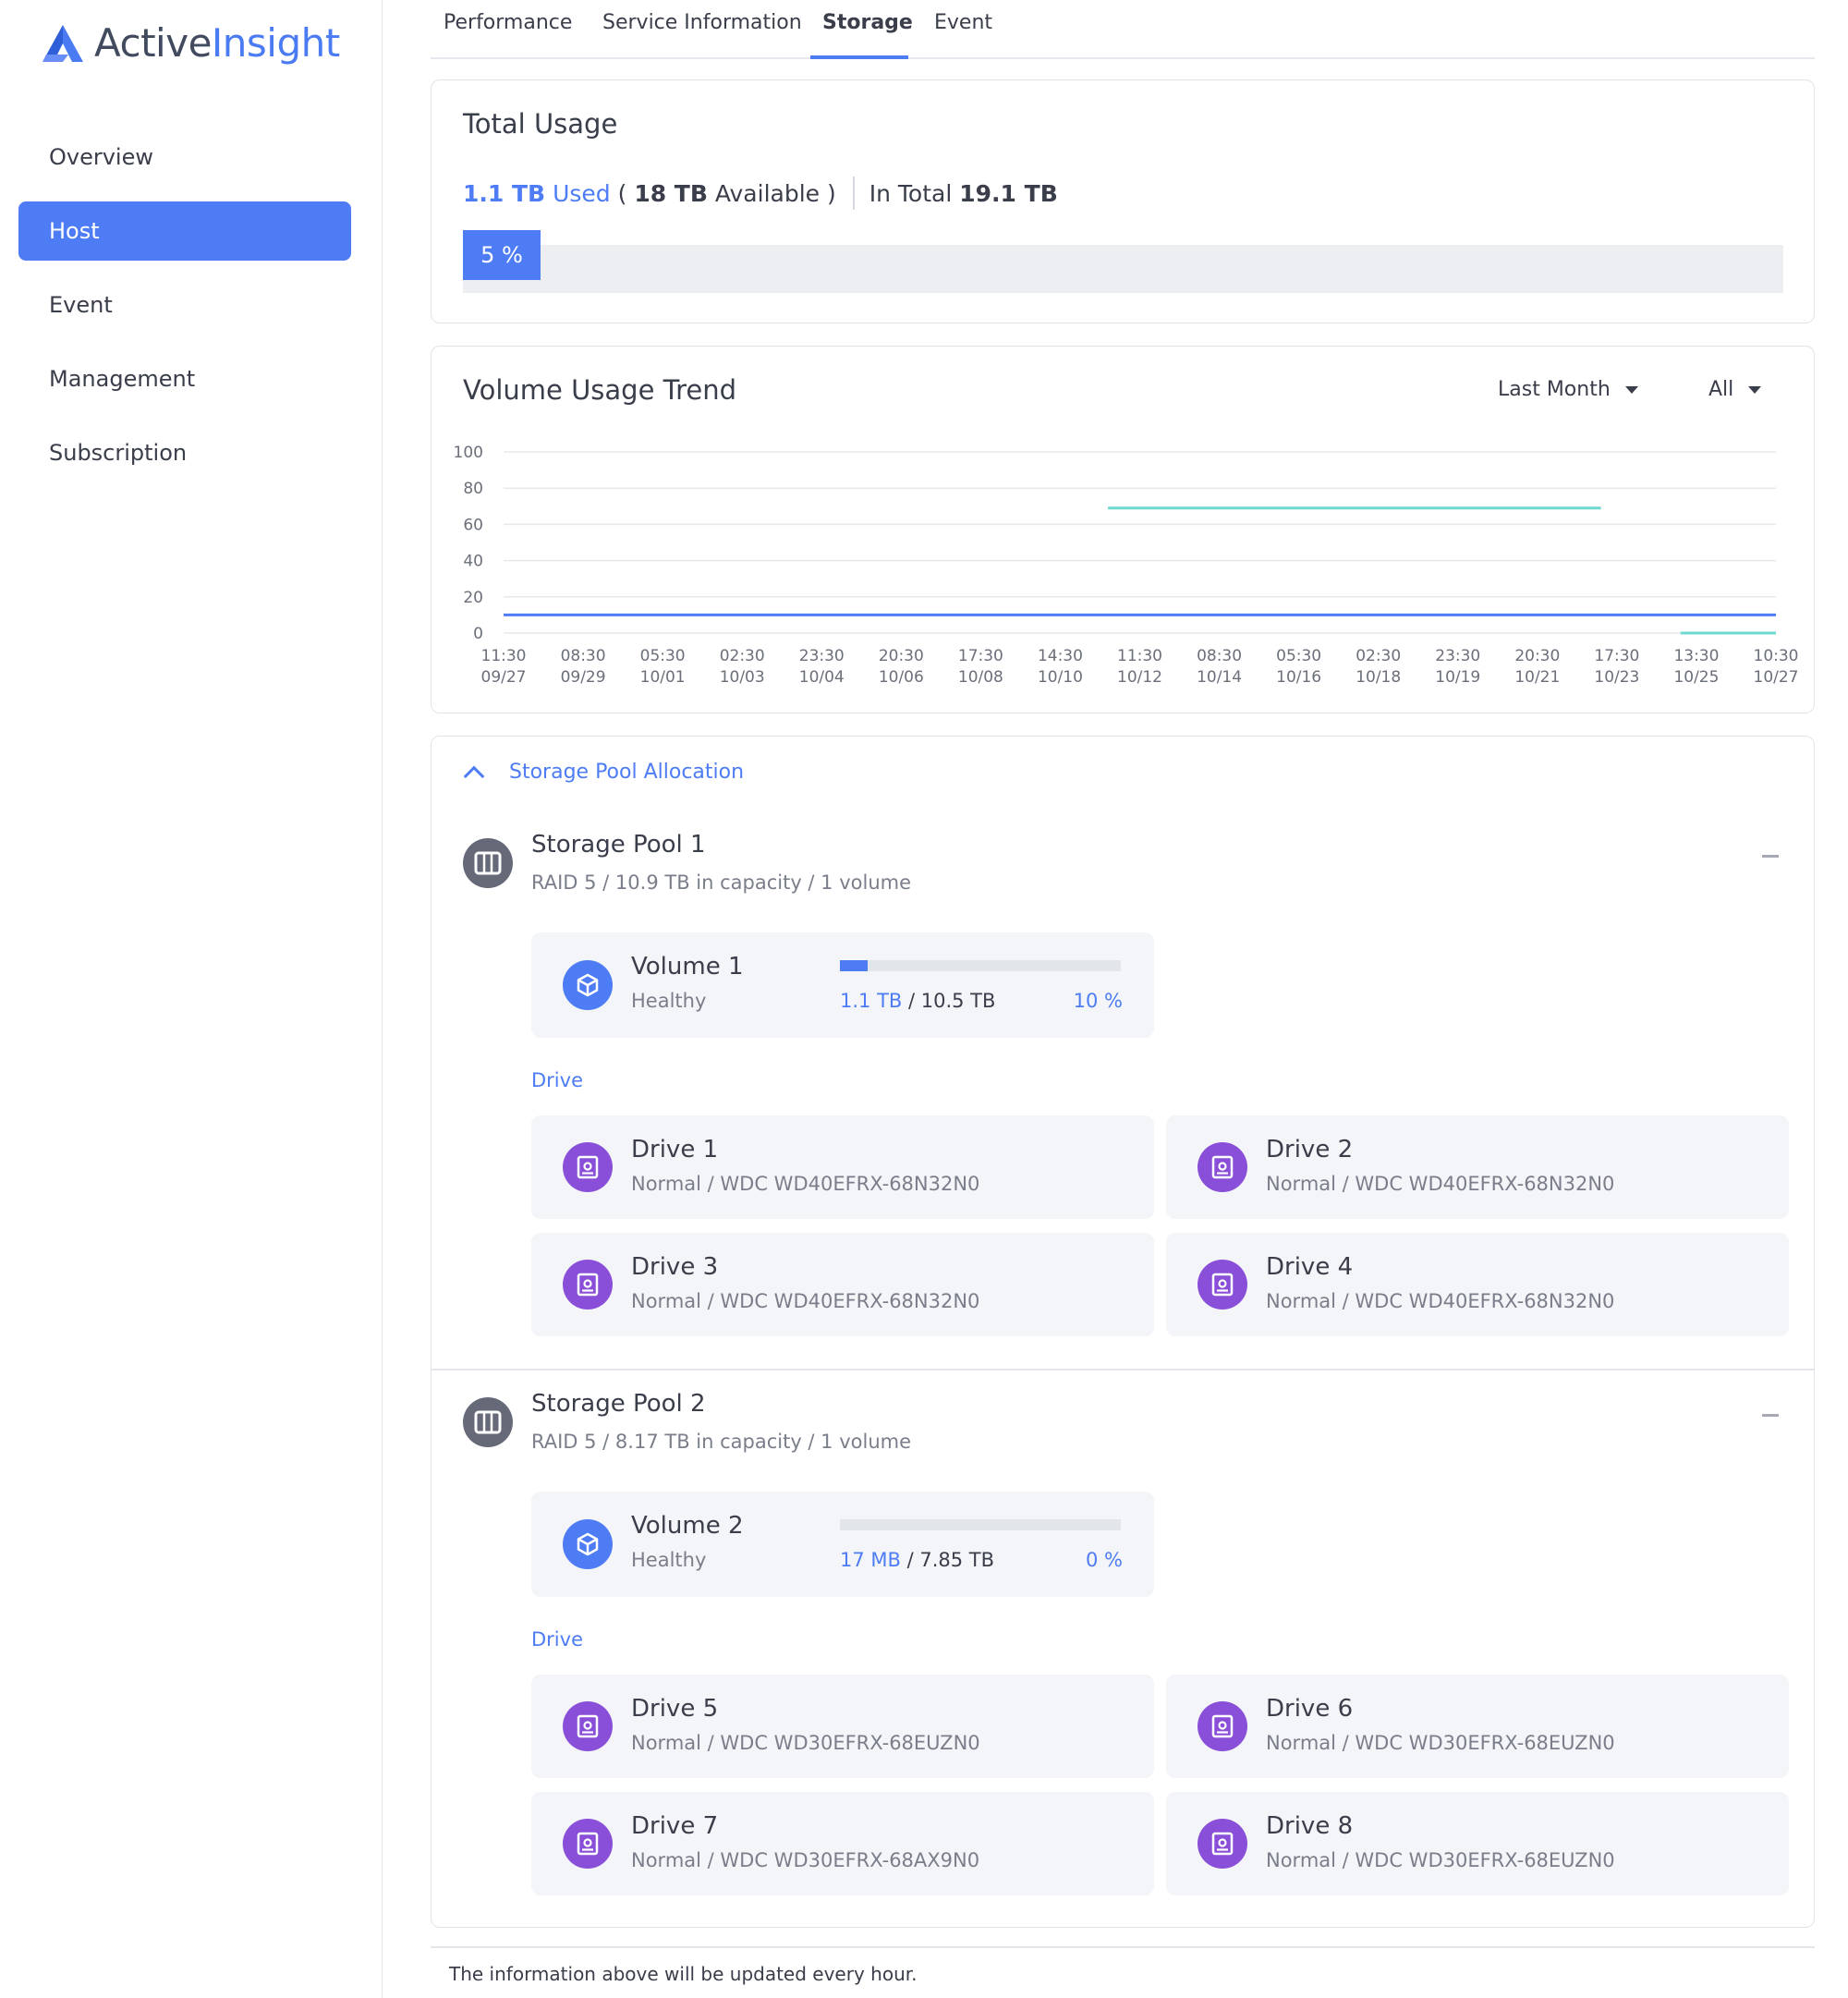 The image size is (1848, 1998). I want to click on drive-card: Drive 6 Normal / WDC WD30EFRX-68EUZN0, so click(1477, 1726).